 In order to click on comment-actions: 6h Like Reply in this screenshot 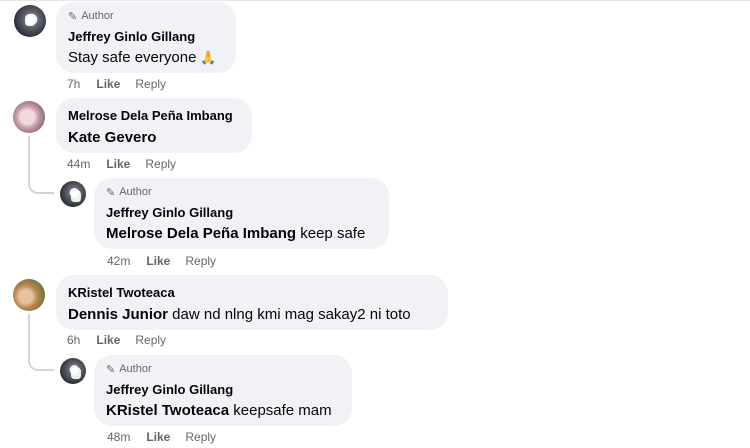, I will do `click(116, 340)`.